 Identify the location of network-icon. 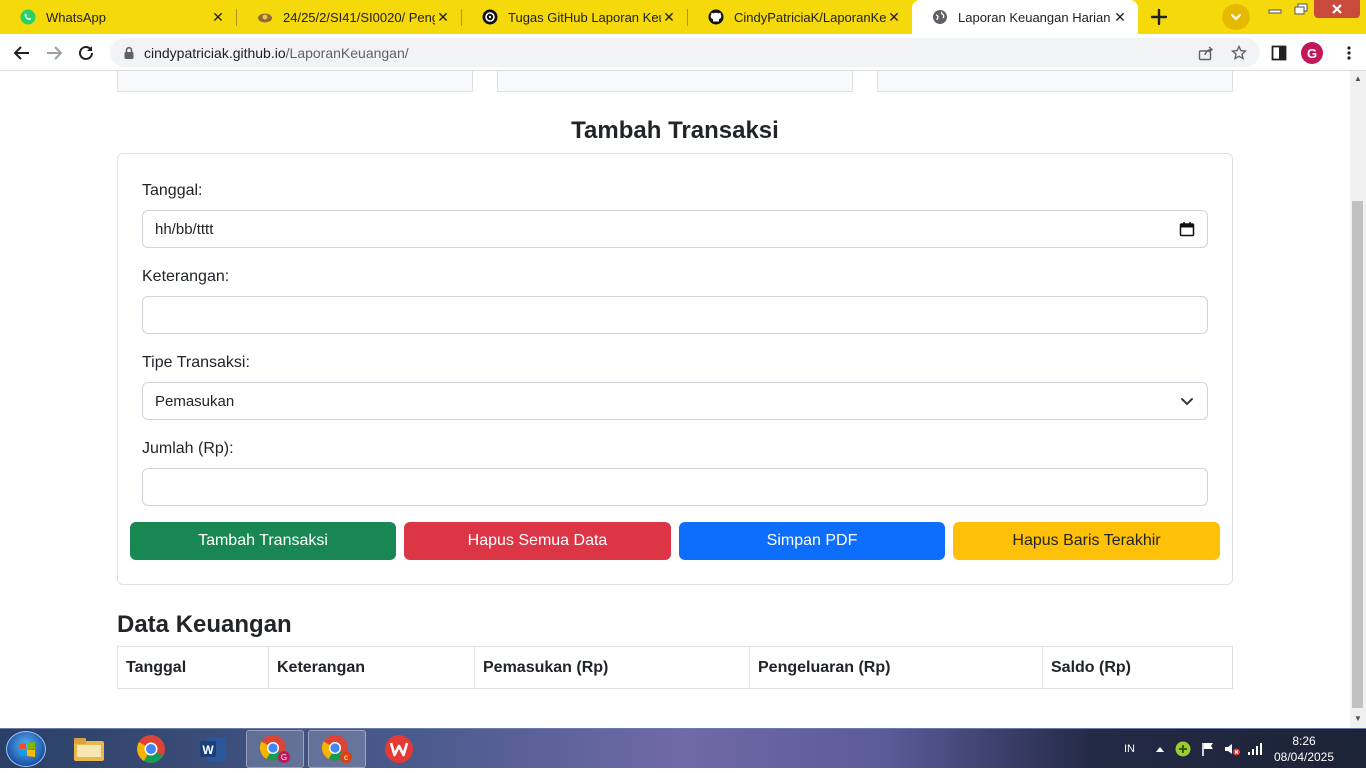
(1255, 749).